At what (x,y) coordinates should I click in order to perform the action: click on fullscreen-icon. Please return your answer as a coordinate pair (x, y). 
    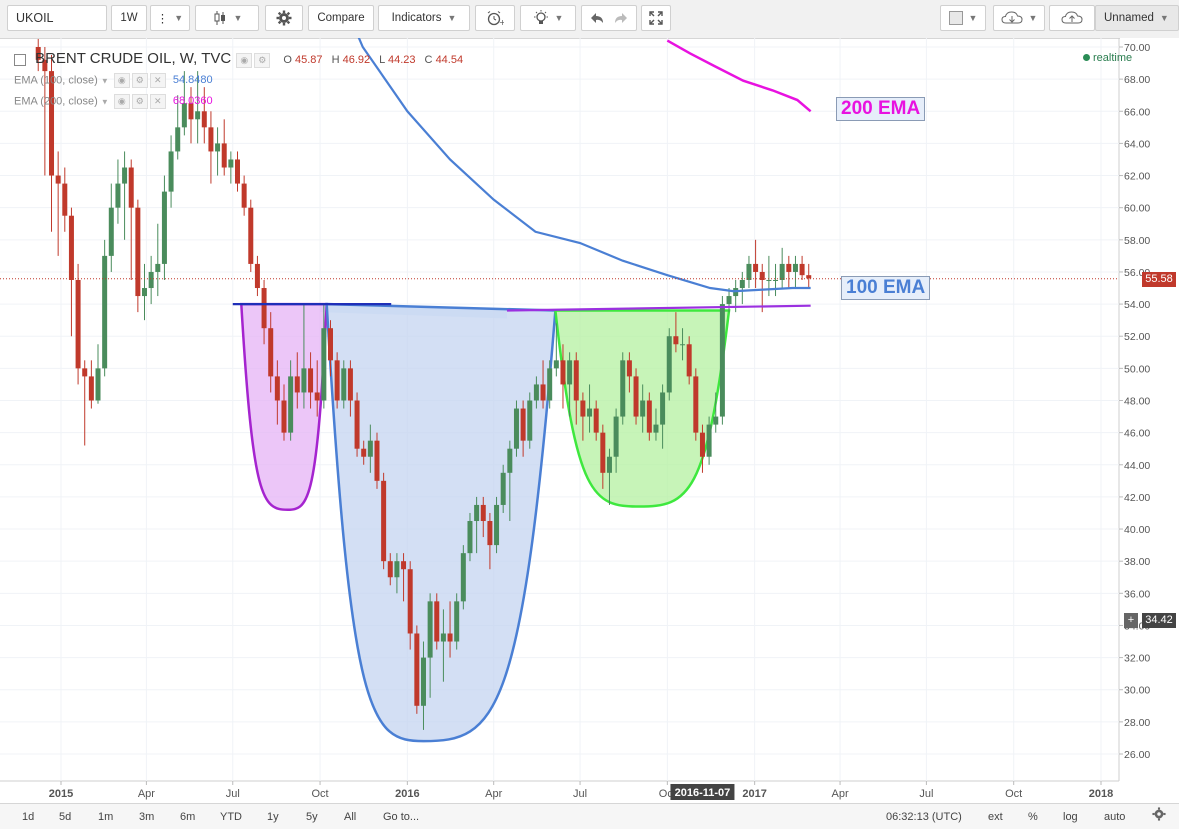
    Looking at the image, I should click on (656, 18).